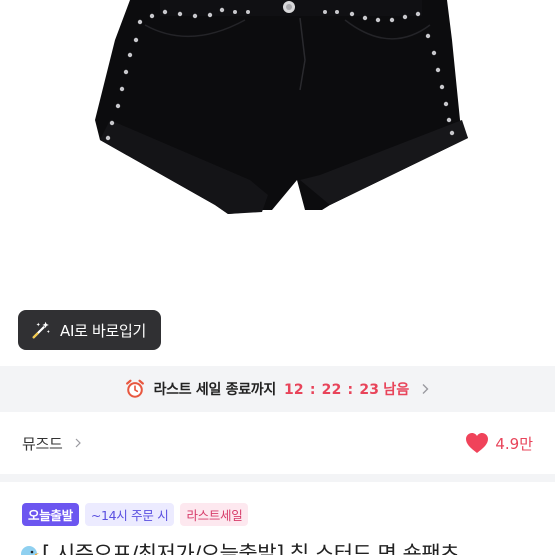 Image resolution: width=555 pixels, height=555 pixels. Describe the element at coordinates (277, 443) in the screenshot. I see `store-row: 뮤즈드 4.9만` at that location.